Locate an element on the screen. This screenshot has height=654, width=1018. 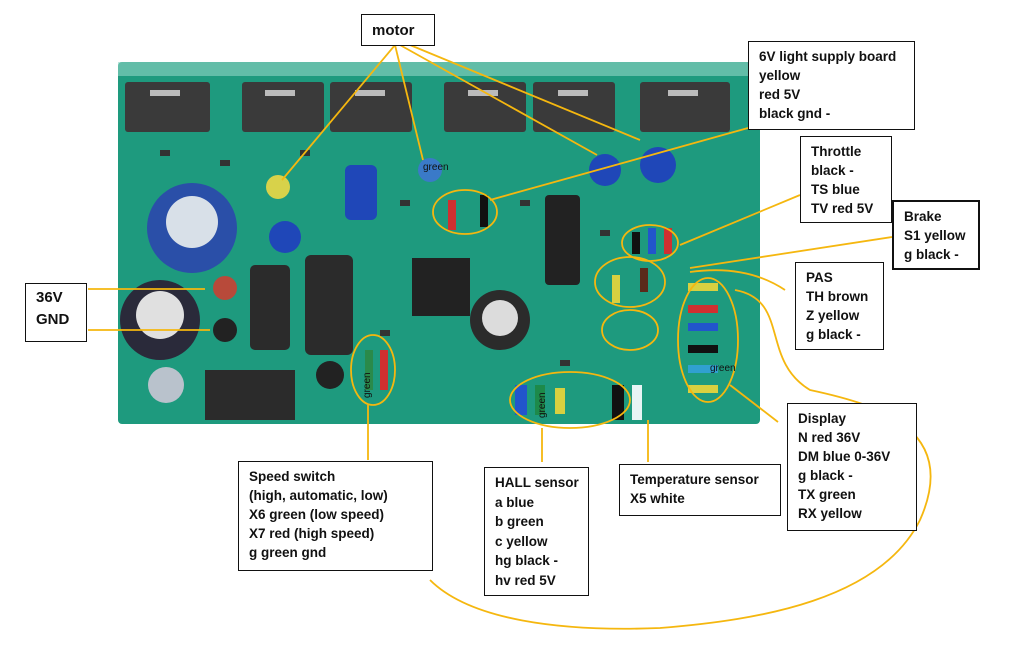
label-line: TX green is located at coordinates (827, 494).